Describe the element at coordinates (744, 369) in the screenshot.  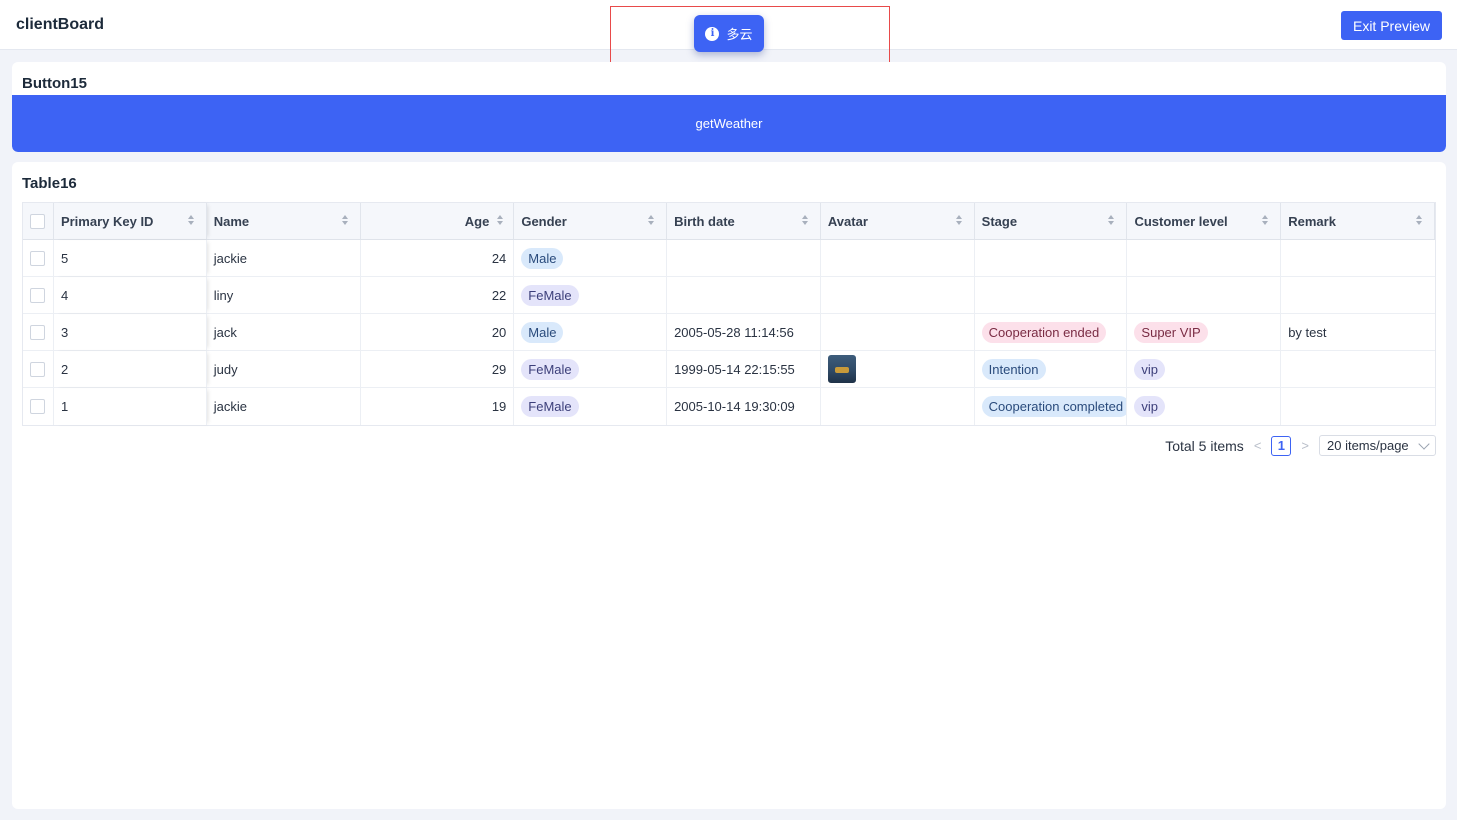
I see `cell-birth-date: 1999-05-14 22:15:55` at that location.